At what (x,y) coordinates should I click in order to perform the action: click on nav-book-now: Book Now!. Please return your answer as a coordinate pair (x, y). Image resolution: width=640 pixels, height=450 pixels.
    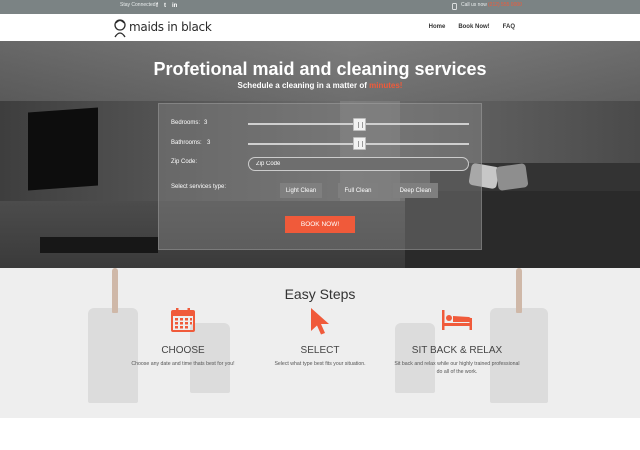
    Looking at the image, I should click on (473, 27).